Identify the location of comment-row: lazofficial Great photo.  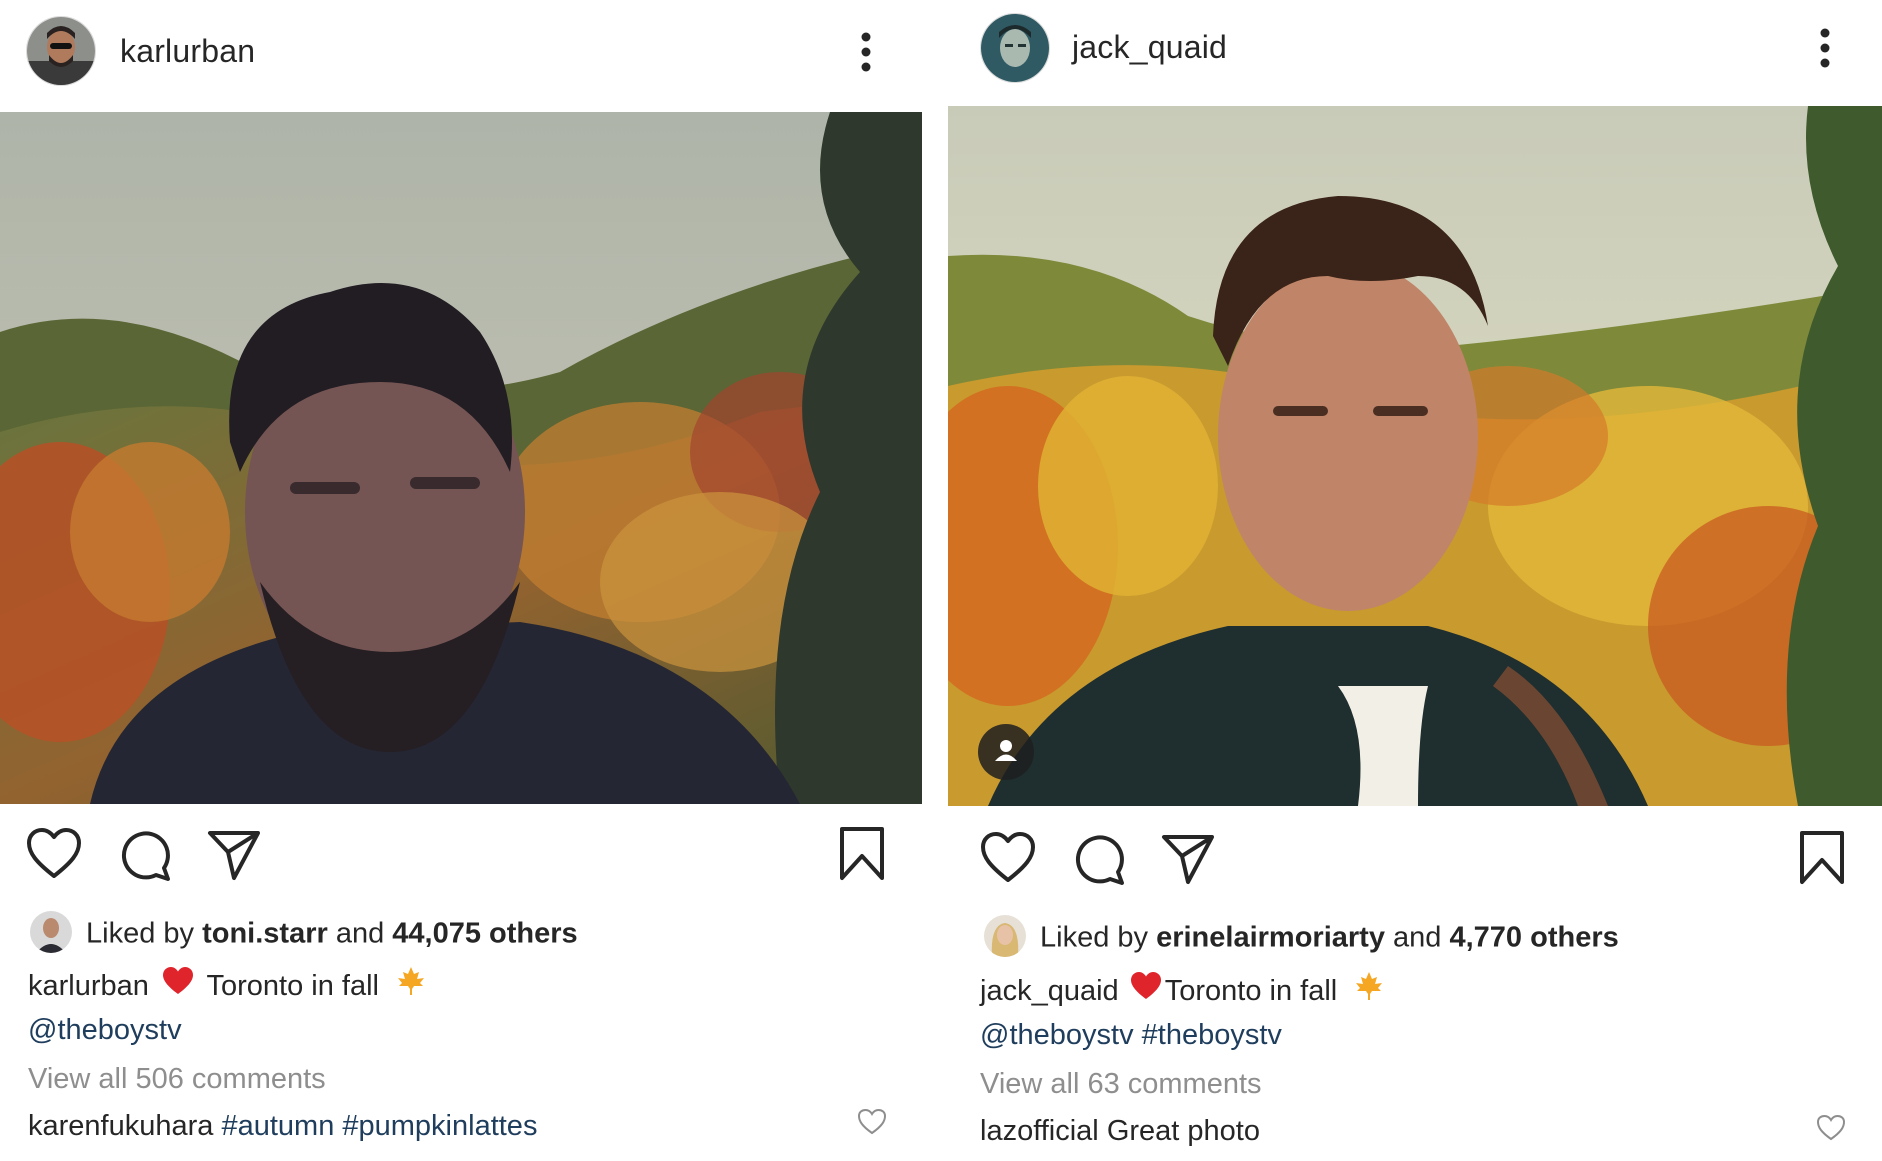
(1120, 1131).